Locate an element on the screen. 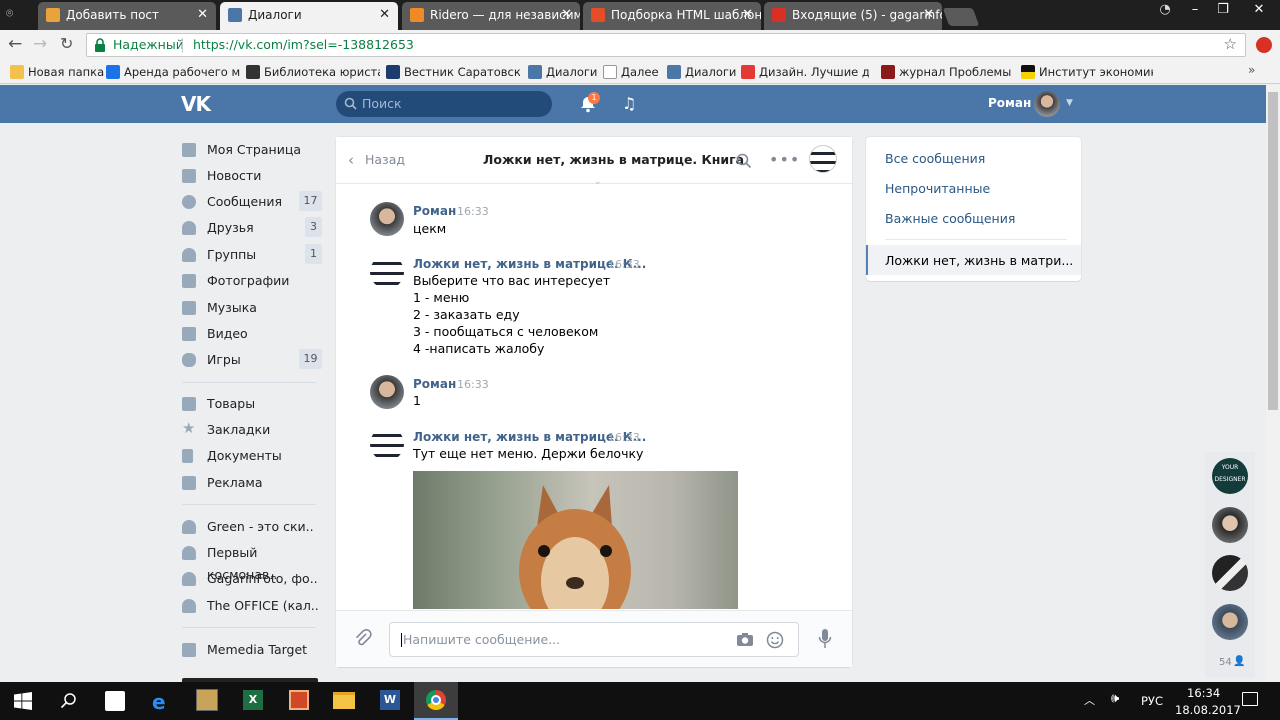 This screenshot has height=720, width=1280. minimize-window-button: – is located at coordinates (1195, 11).